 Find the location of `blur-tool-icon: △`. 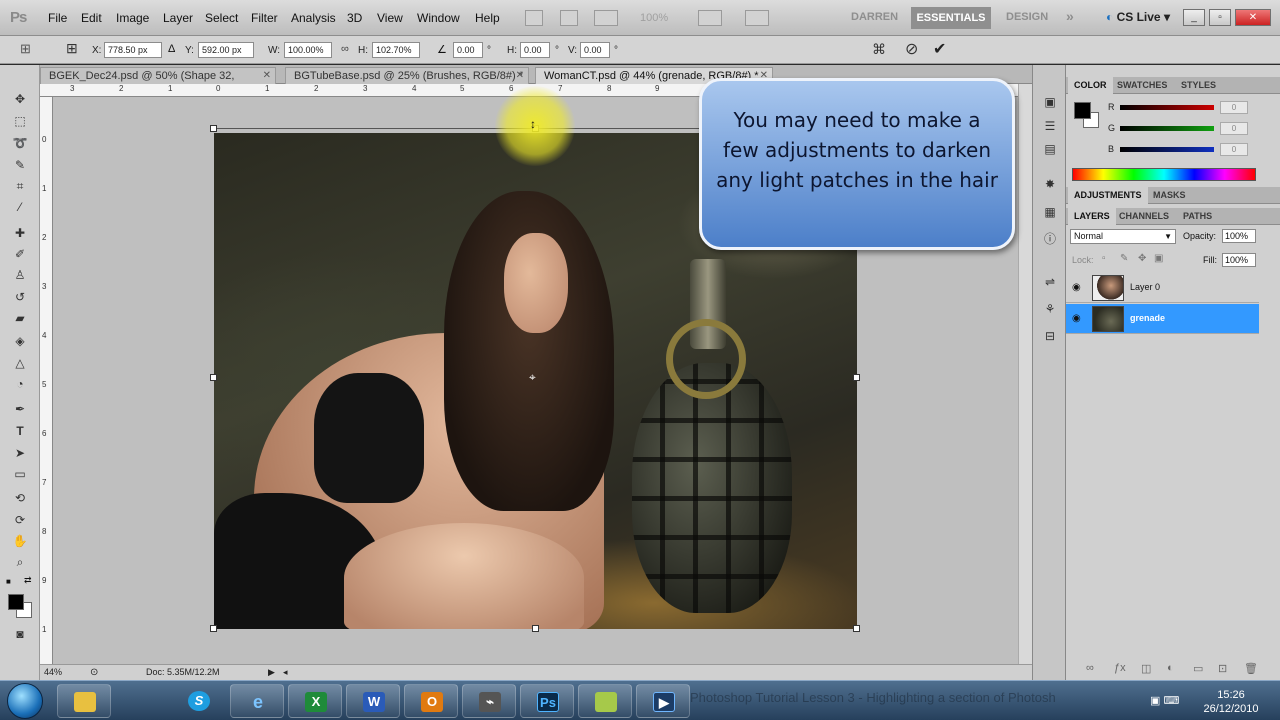

blur-tool-icon: △ is located at coordinates (20, 363).